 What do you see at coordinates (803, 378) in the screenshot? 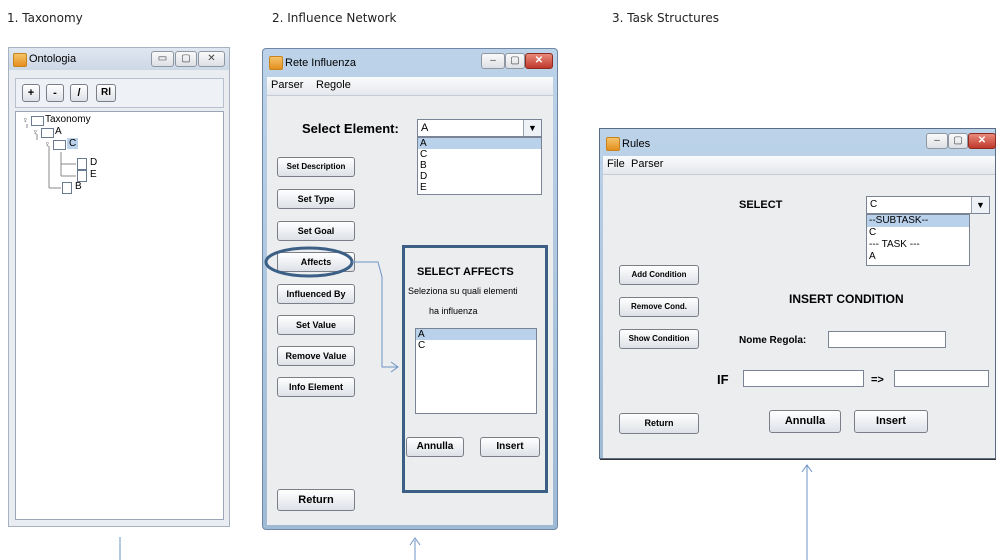
I see `if-condition-input` at bounding box center [803, 378].